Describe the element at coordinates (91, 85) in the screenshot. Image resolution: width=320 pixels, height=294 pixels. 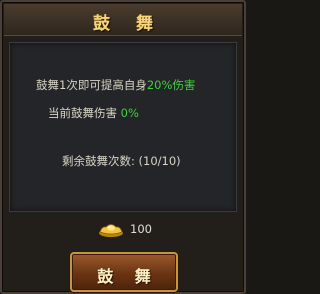
I see `effect-prefix: 鼓舞1次即可提高自身` at that location.